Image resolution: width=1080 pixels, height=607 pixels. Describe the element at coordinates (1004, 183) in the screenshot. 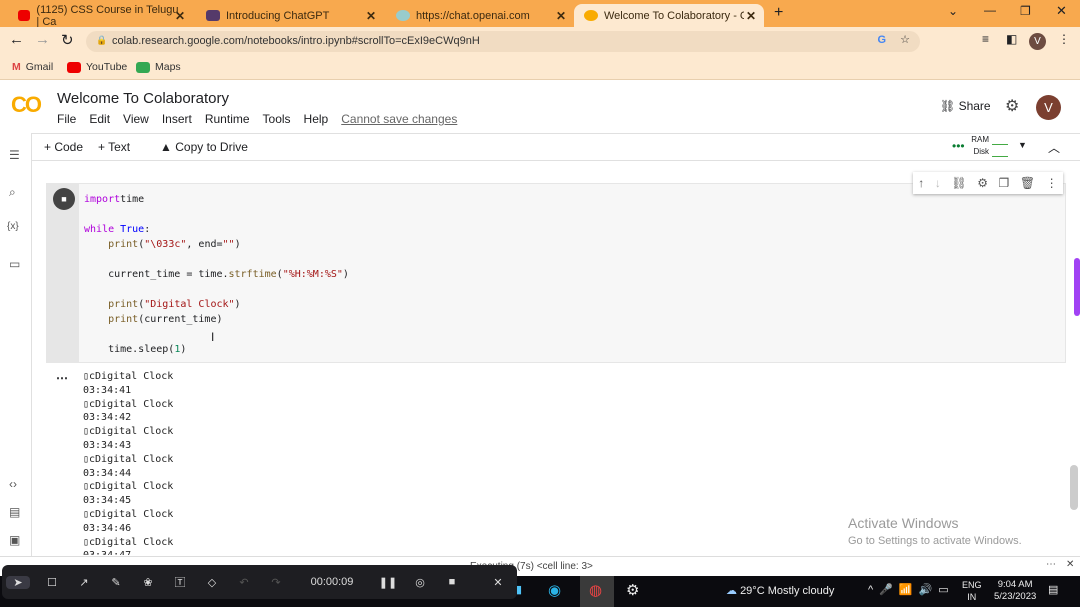

I see `mirror-cell-icon: ❐` at that location.